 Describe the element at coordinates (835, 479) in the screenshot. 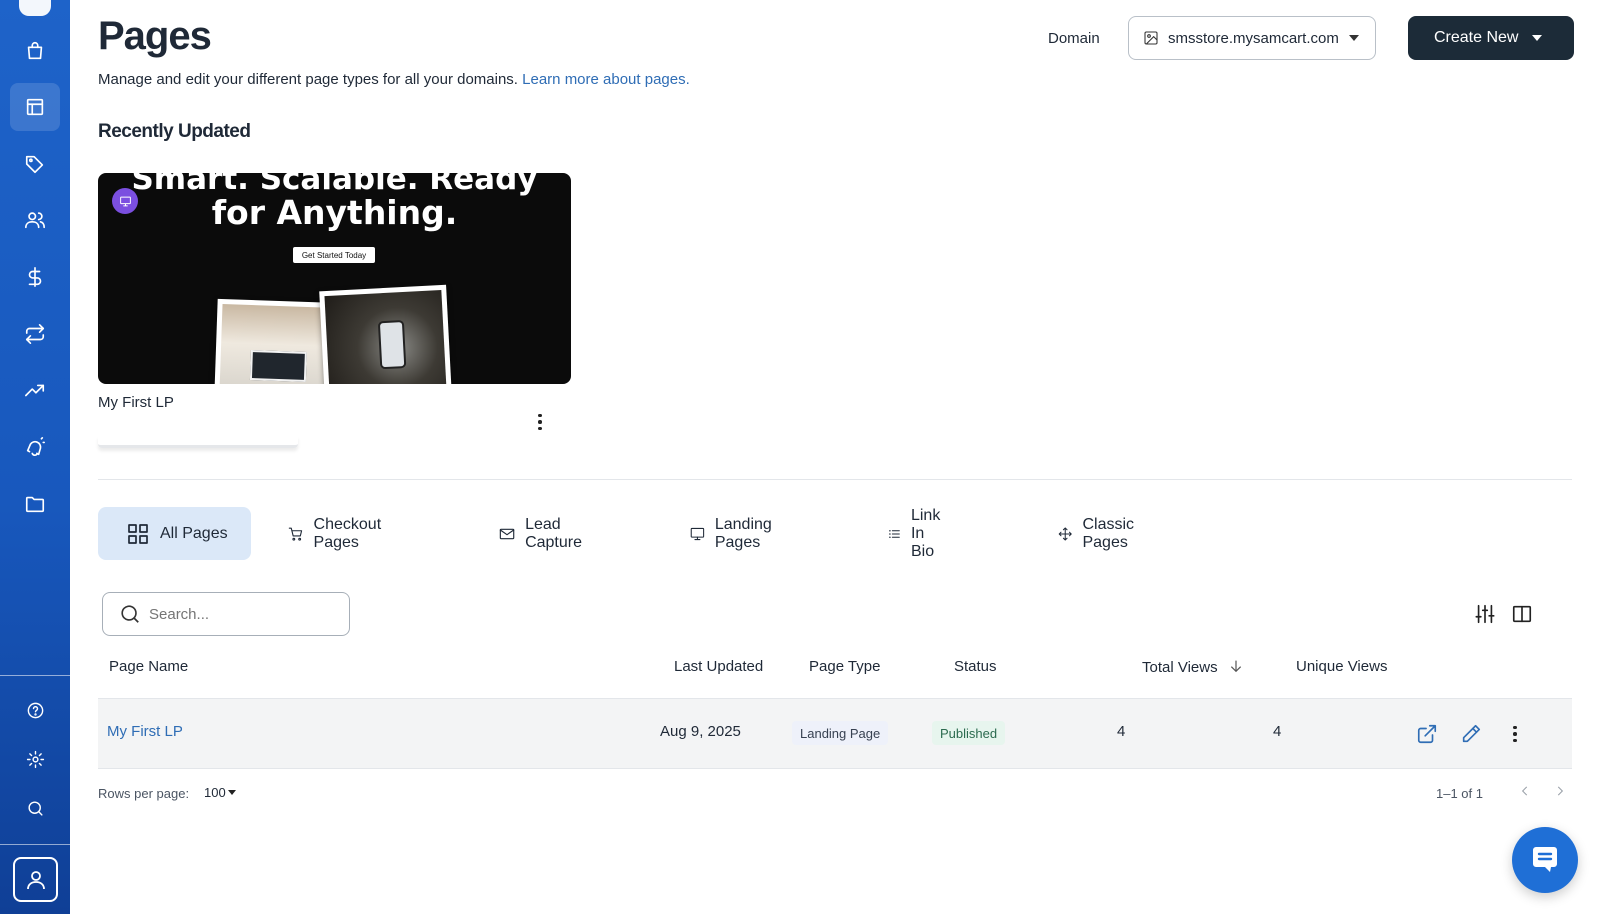

I see `section-divider` at that location.